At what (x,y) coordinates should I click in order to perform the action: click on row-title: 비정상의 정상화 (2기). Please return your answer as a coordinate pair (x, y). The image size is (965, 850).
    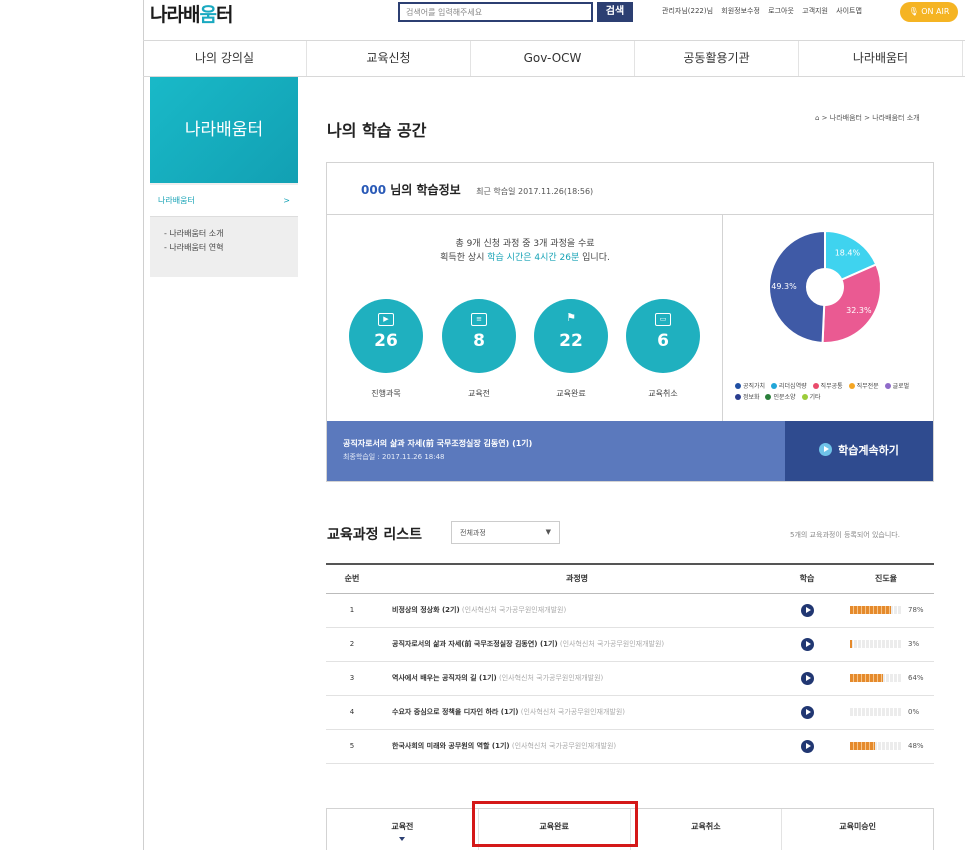
    Looking at the image, I should click on (426, 610).